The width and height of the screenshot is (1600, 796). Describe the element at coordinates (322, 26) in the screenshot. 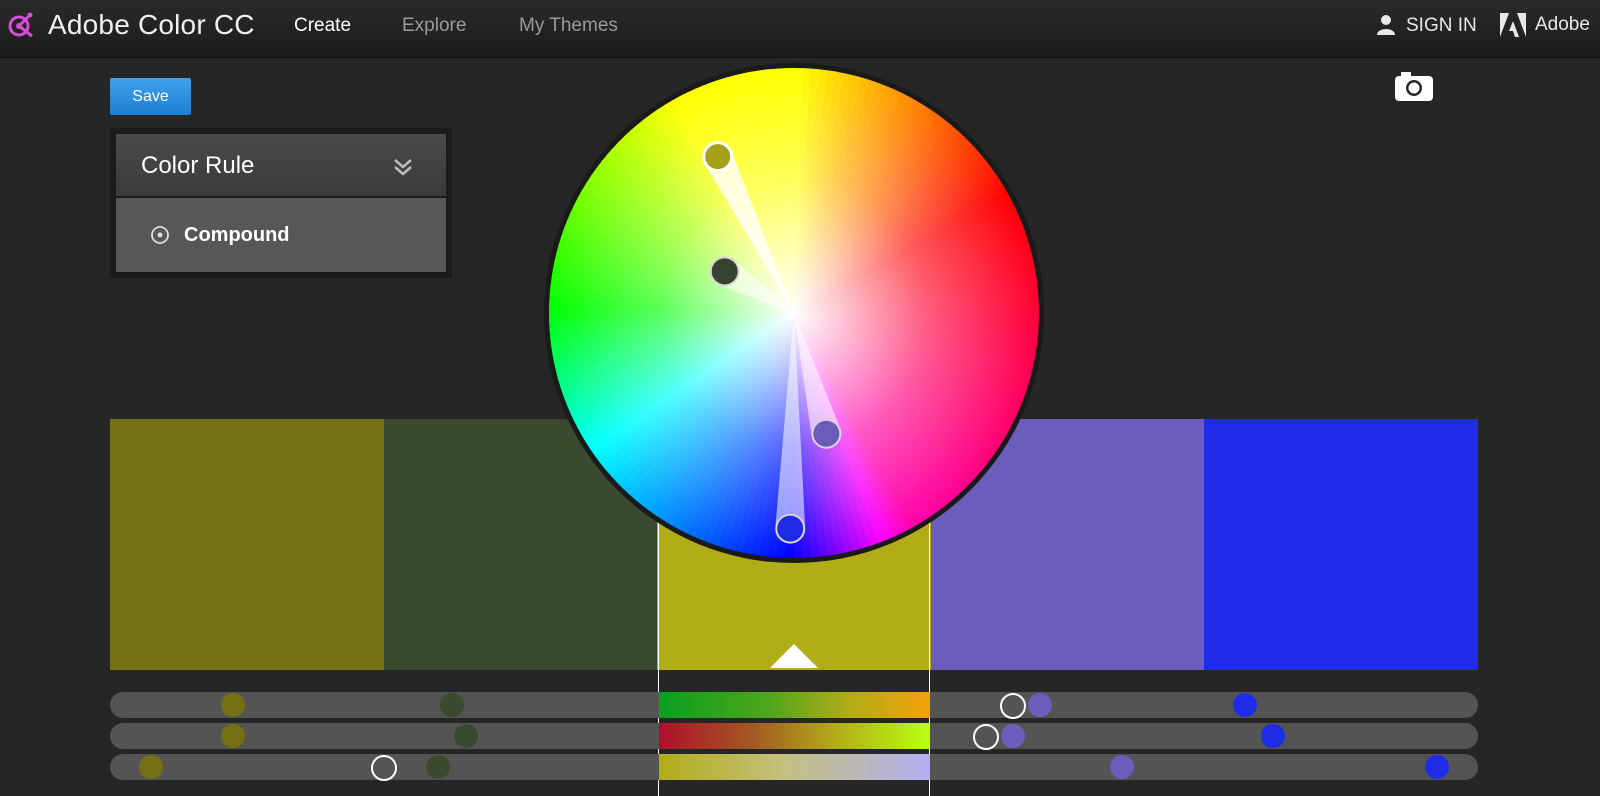

I see `nav-create: Create` at that location.